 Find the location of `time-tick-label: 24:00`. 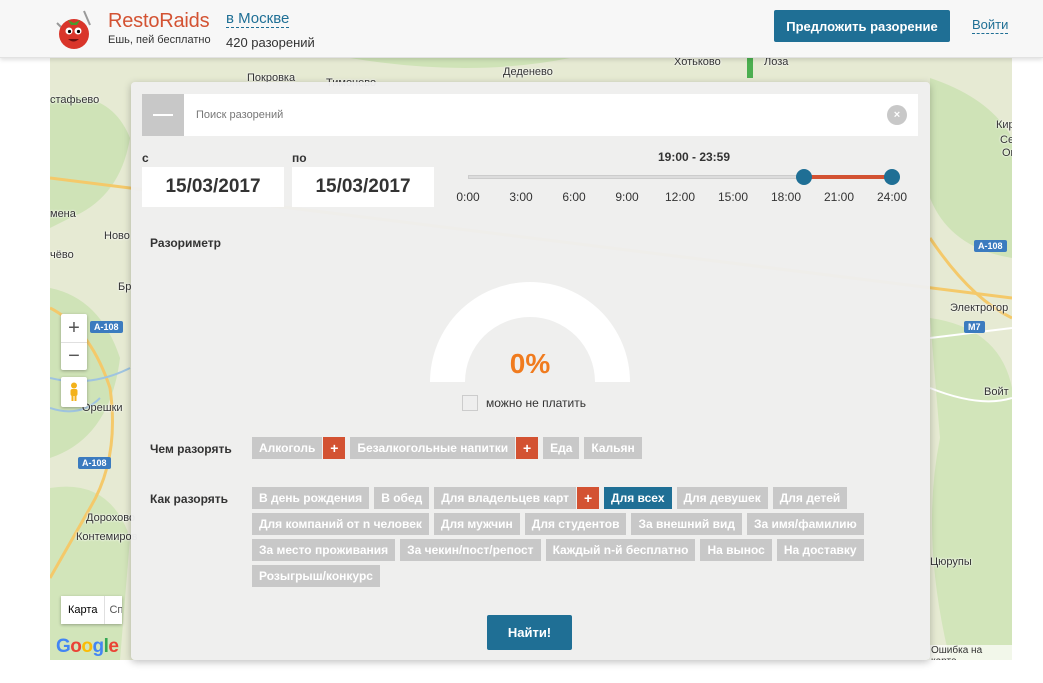

time-tick-label: 24:00 is located at coordinates (892, 197).